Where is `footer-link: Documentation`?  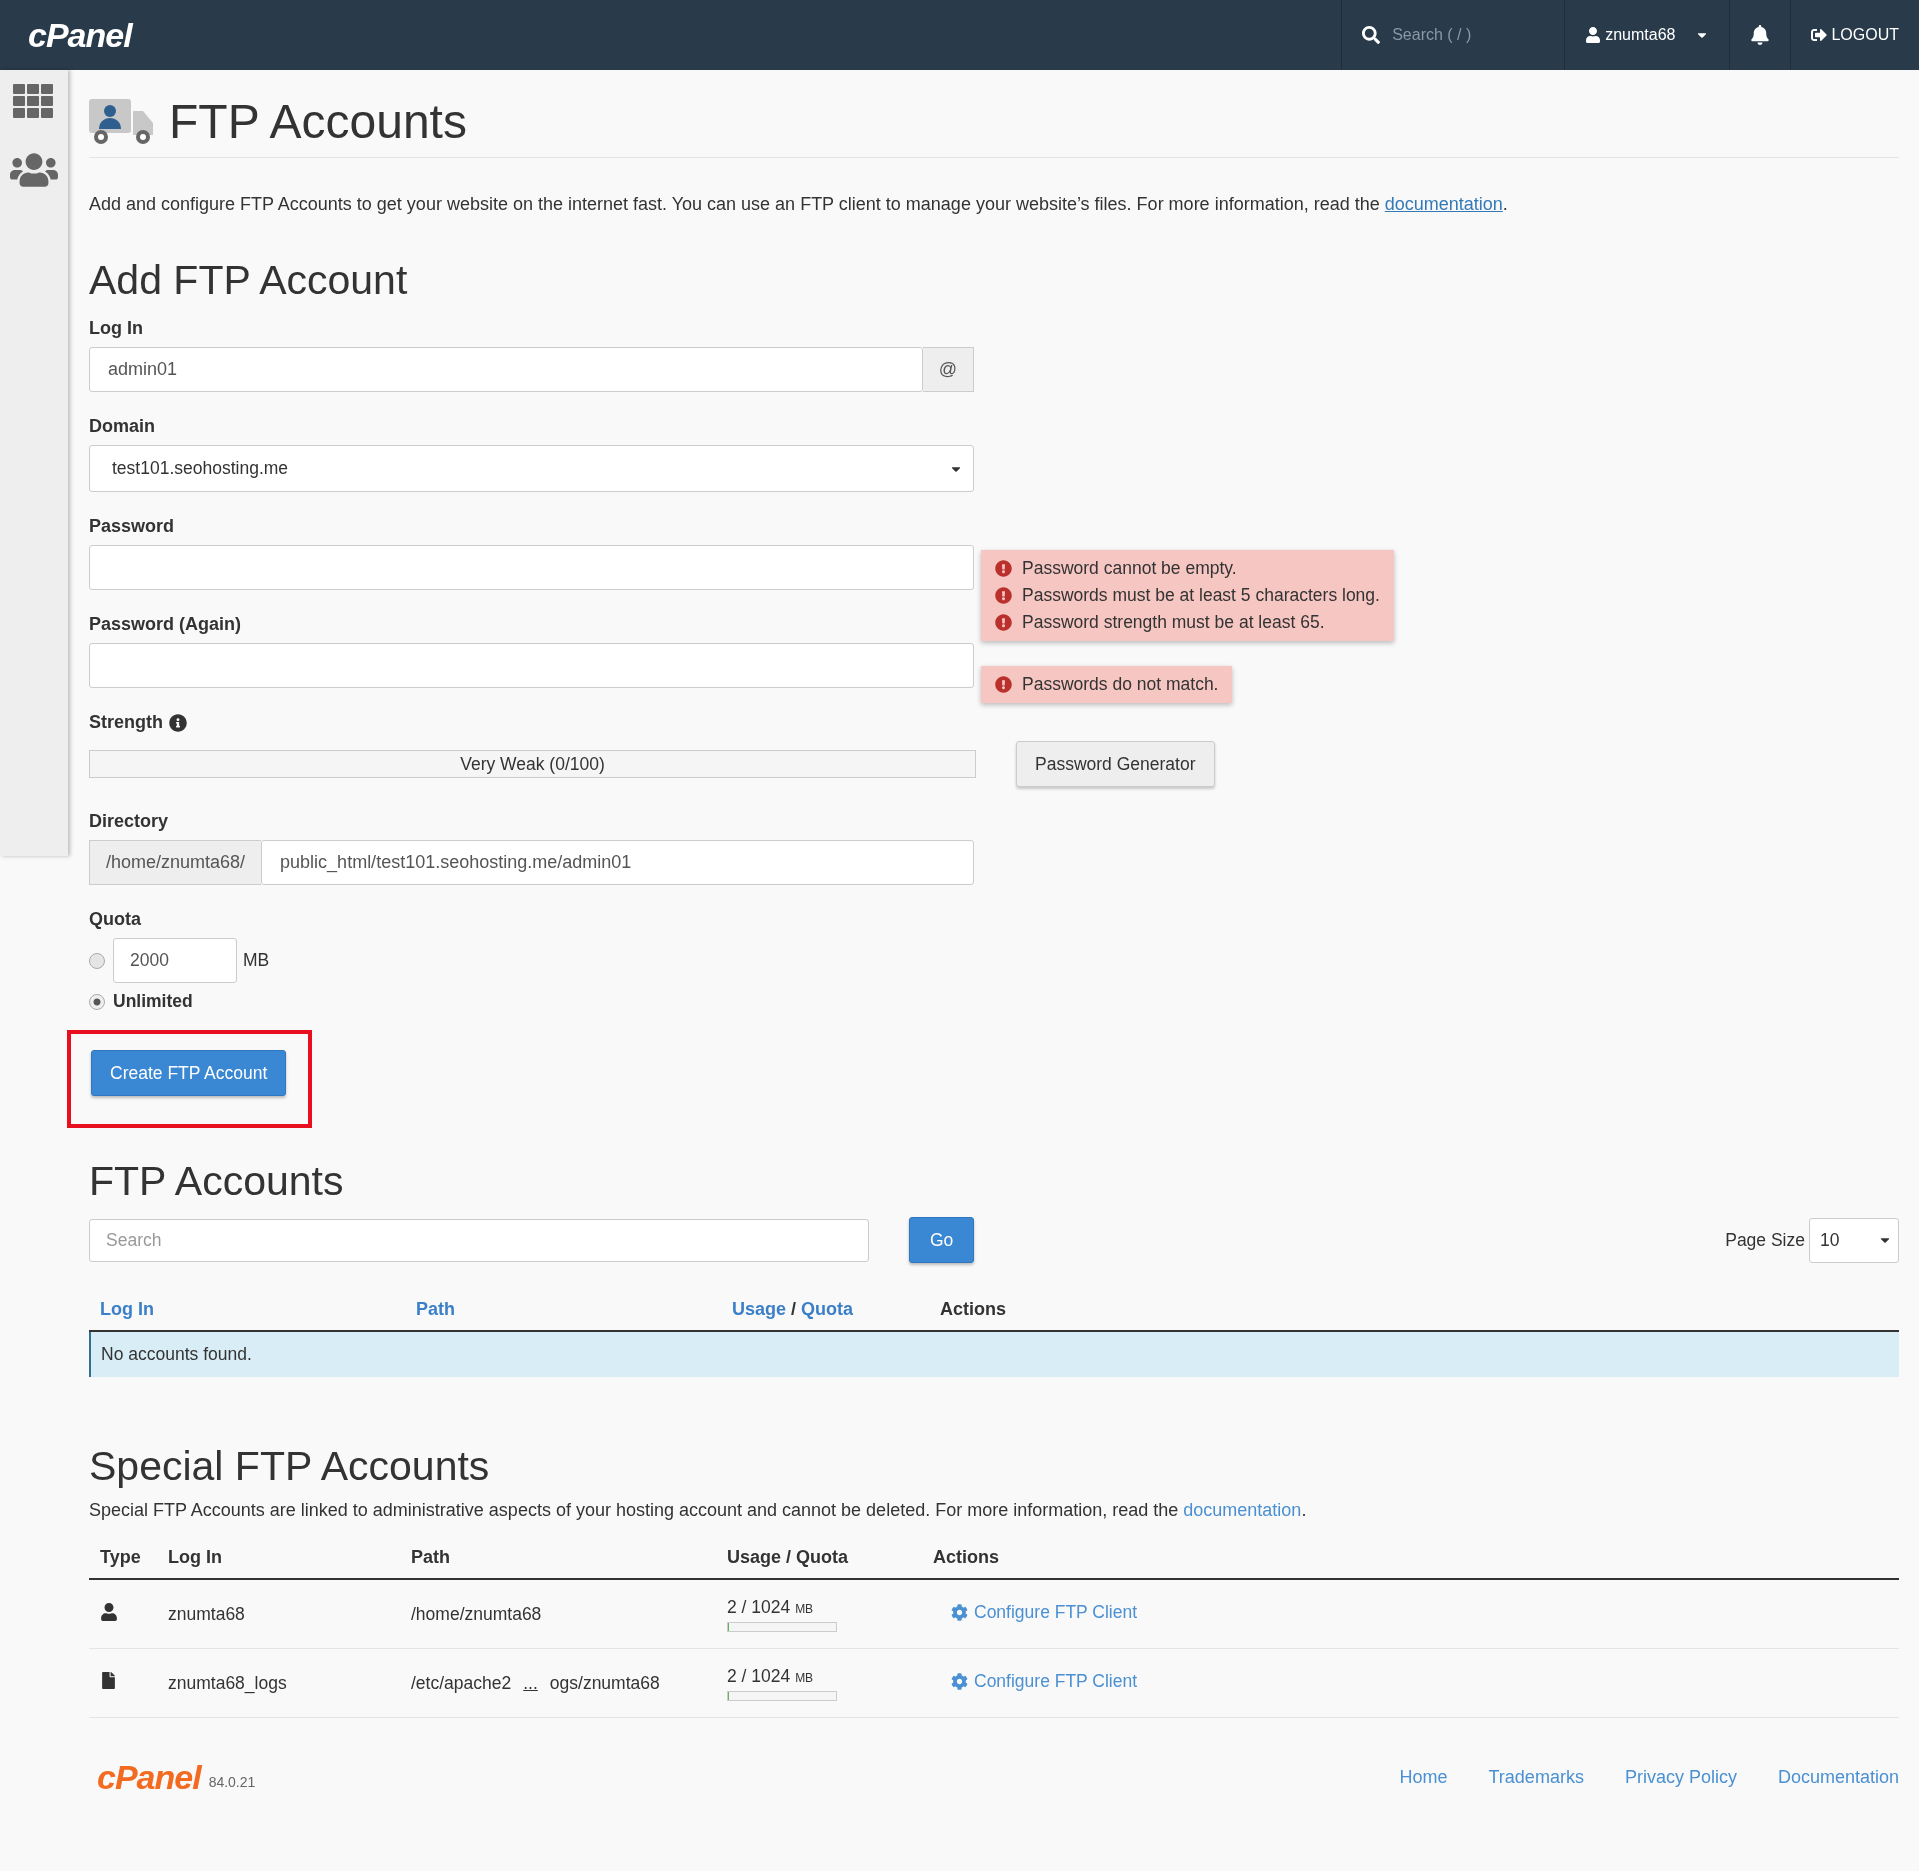 footer-link: Documentation is located at coordinates (1838, 1778).